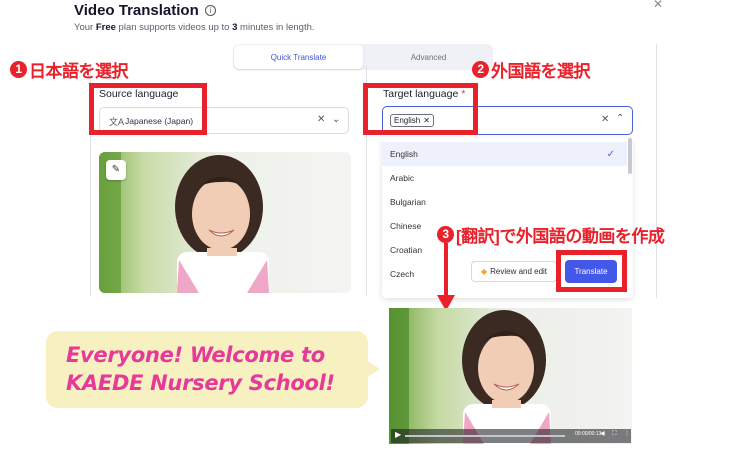 This screenshot has height=450, width=750. I want to click on plan-note-suffix: minutes in length., so click(276, 27).